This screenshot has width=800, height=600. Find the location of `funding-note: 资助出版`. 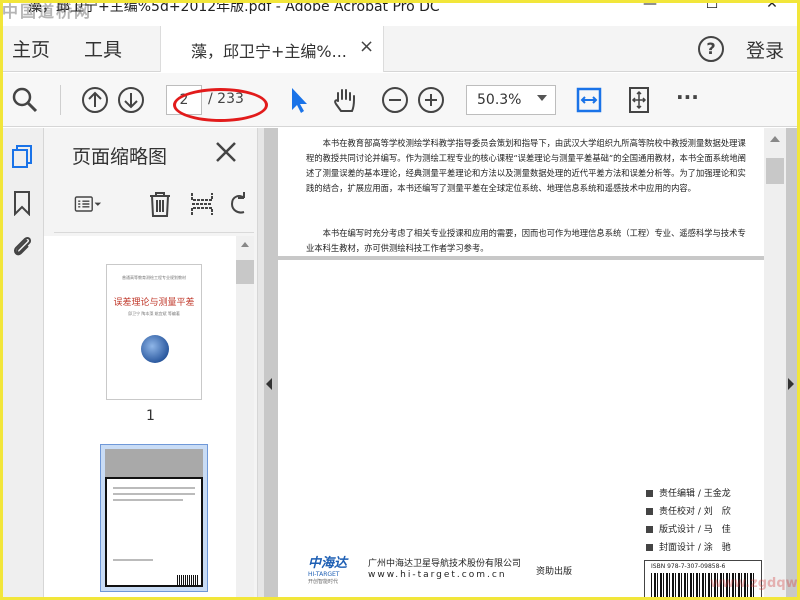

funding-note: 资助出版 is located at coordinates (554, 572).